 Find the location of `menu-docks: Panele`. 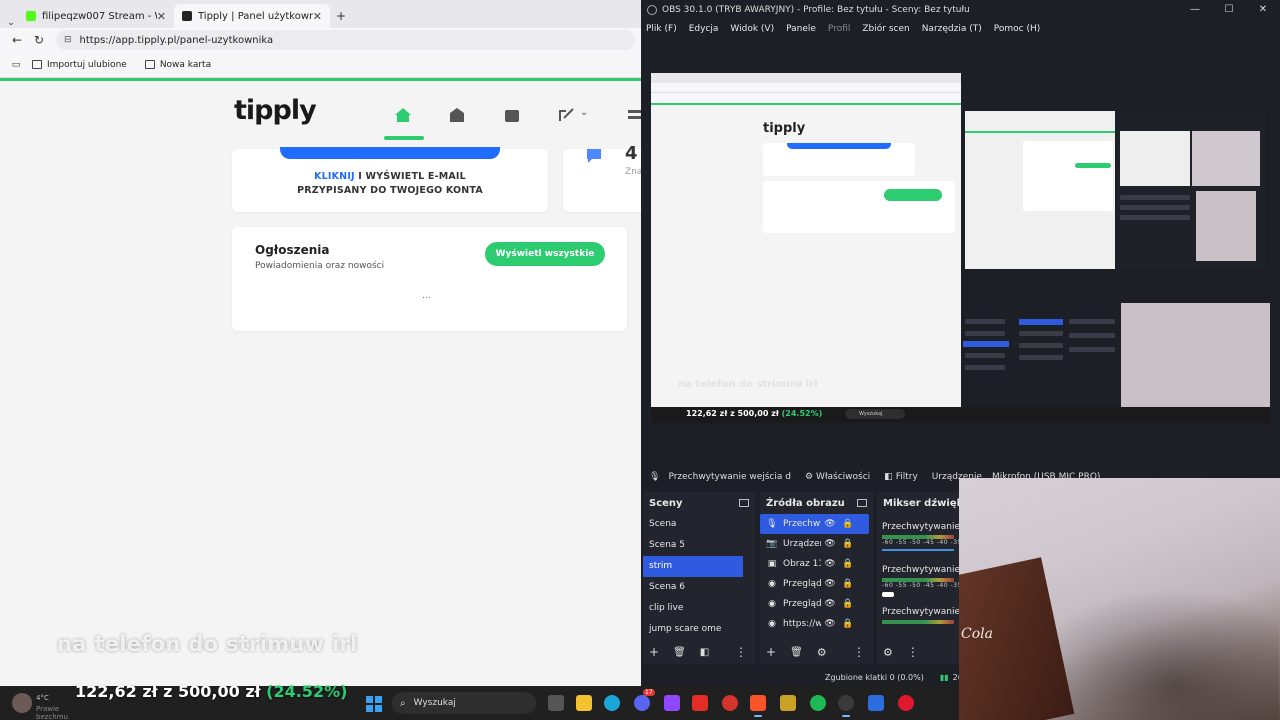

menu-docks: Panele is located at coordinates (801, 29).